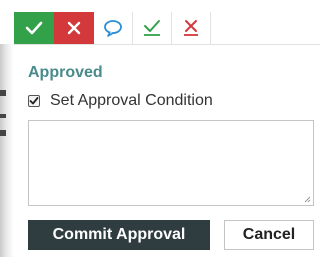  I want to click on accept-button, so click(152, 28).